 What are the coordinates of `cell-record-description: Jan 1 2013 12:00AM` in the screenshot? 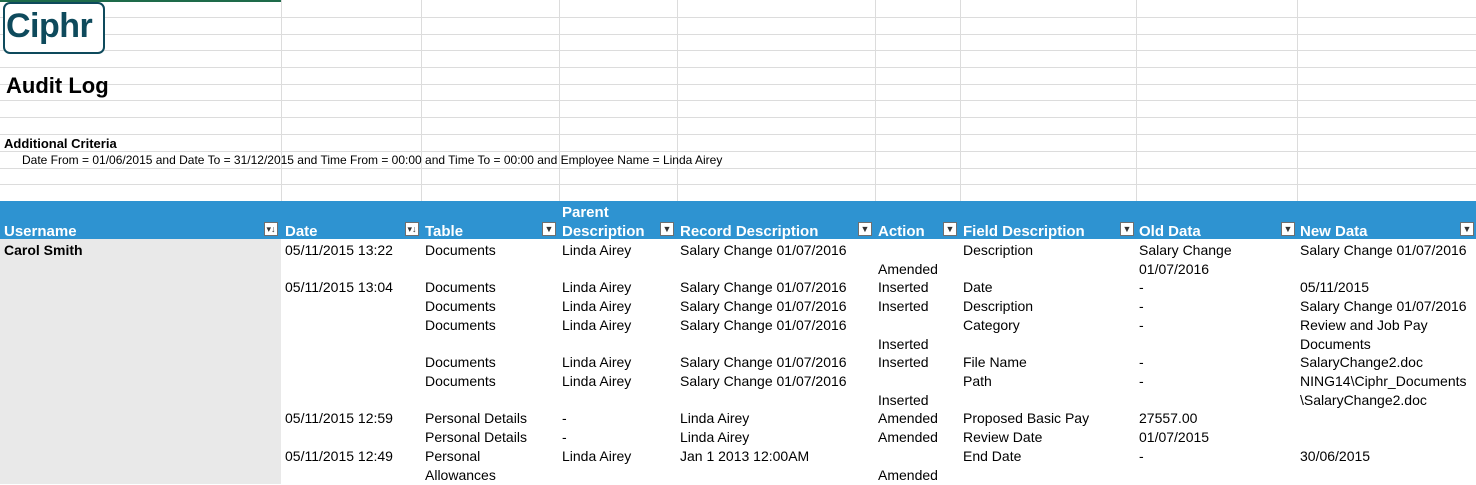 It's located at (745, 456).